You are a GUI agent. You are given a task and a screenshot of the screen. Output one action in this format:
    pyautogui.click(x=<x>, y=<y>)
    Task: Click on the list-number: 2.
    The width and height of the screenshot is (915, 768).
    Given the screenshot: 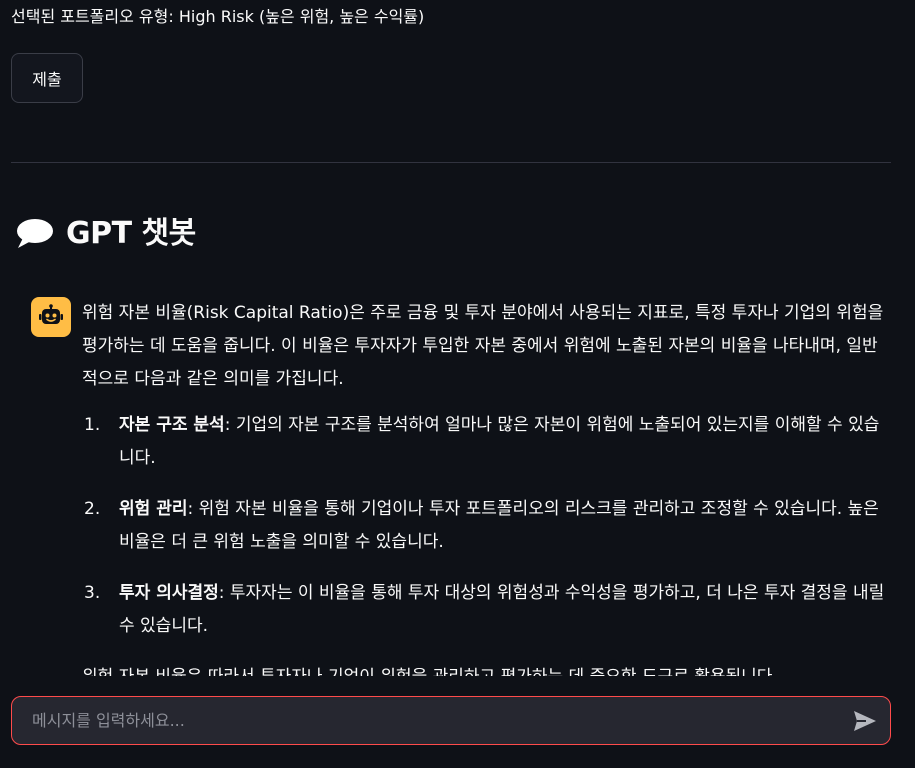 What is the action you would take?
    pyautogui.click(x=92, y=509)
    